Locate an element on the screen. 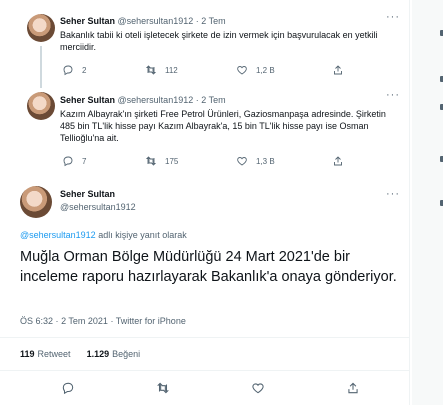 This screenshot has width=443, height=405. like-button: 1,3 B is located at coordinates (255, 161).